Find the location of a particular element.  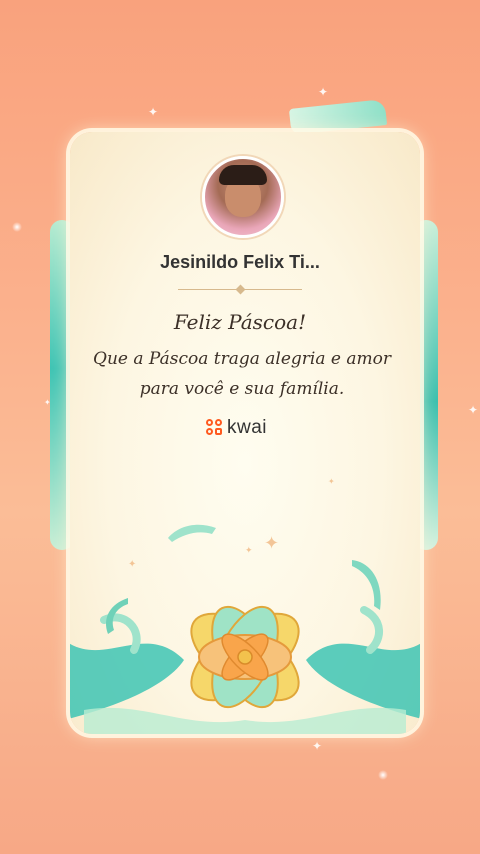

brand-logo: kwai is located at coordinates (236, 428).